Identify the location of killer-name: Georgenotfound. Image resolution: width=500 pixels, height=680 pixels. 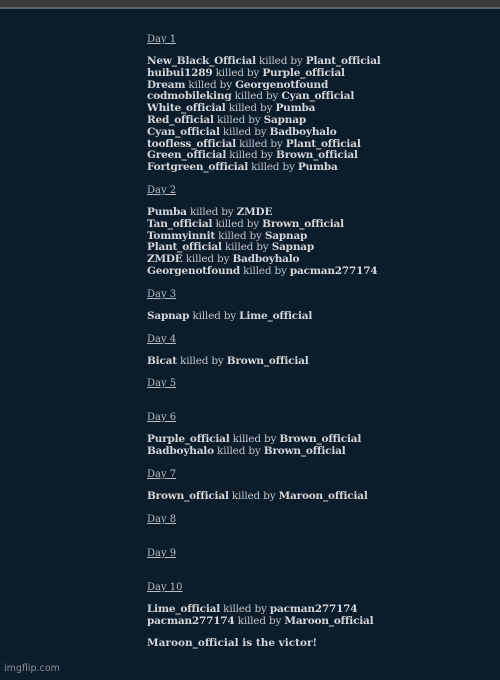
(282, 84).